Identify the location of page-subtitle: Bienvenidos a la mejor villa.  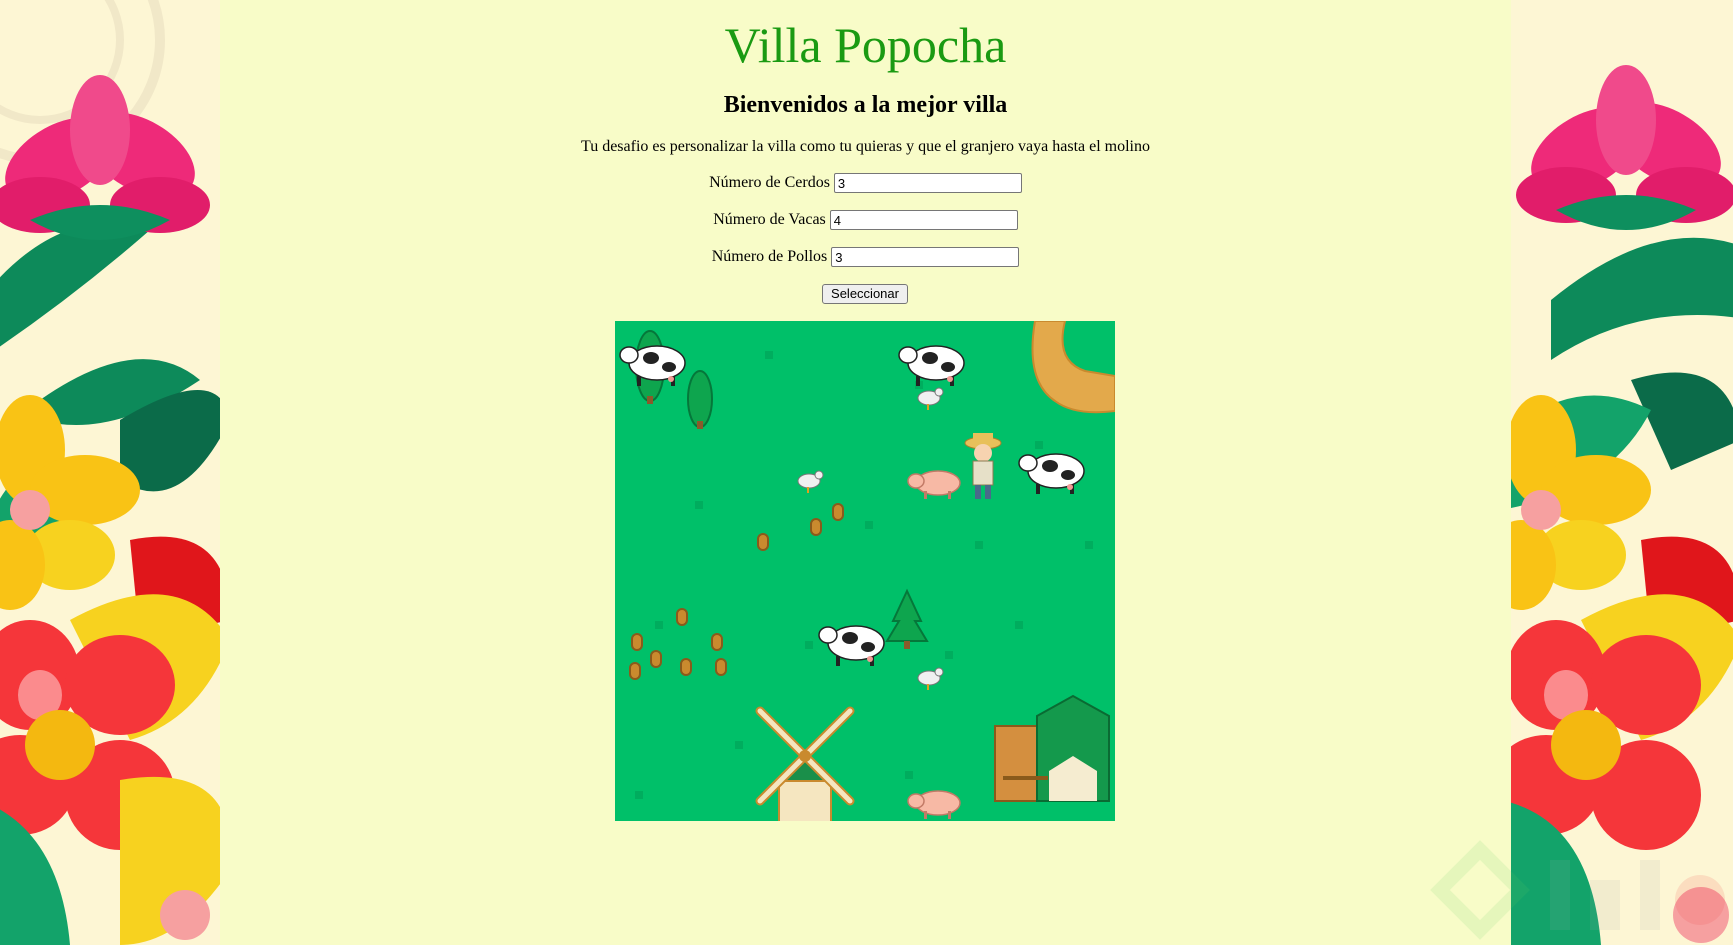
(865, 105).